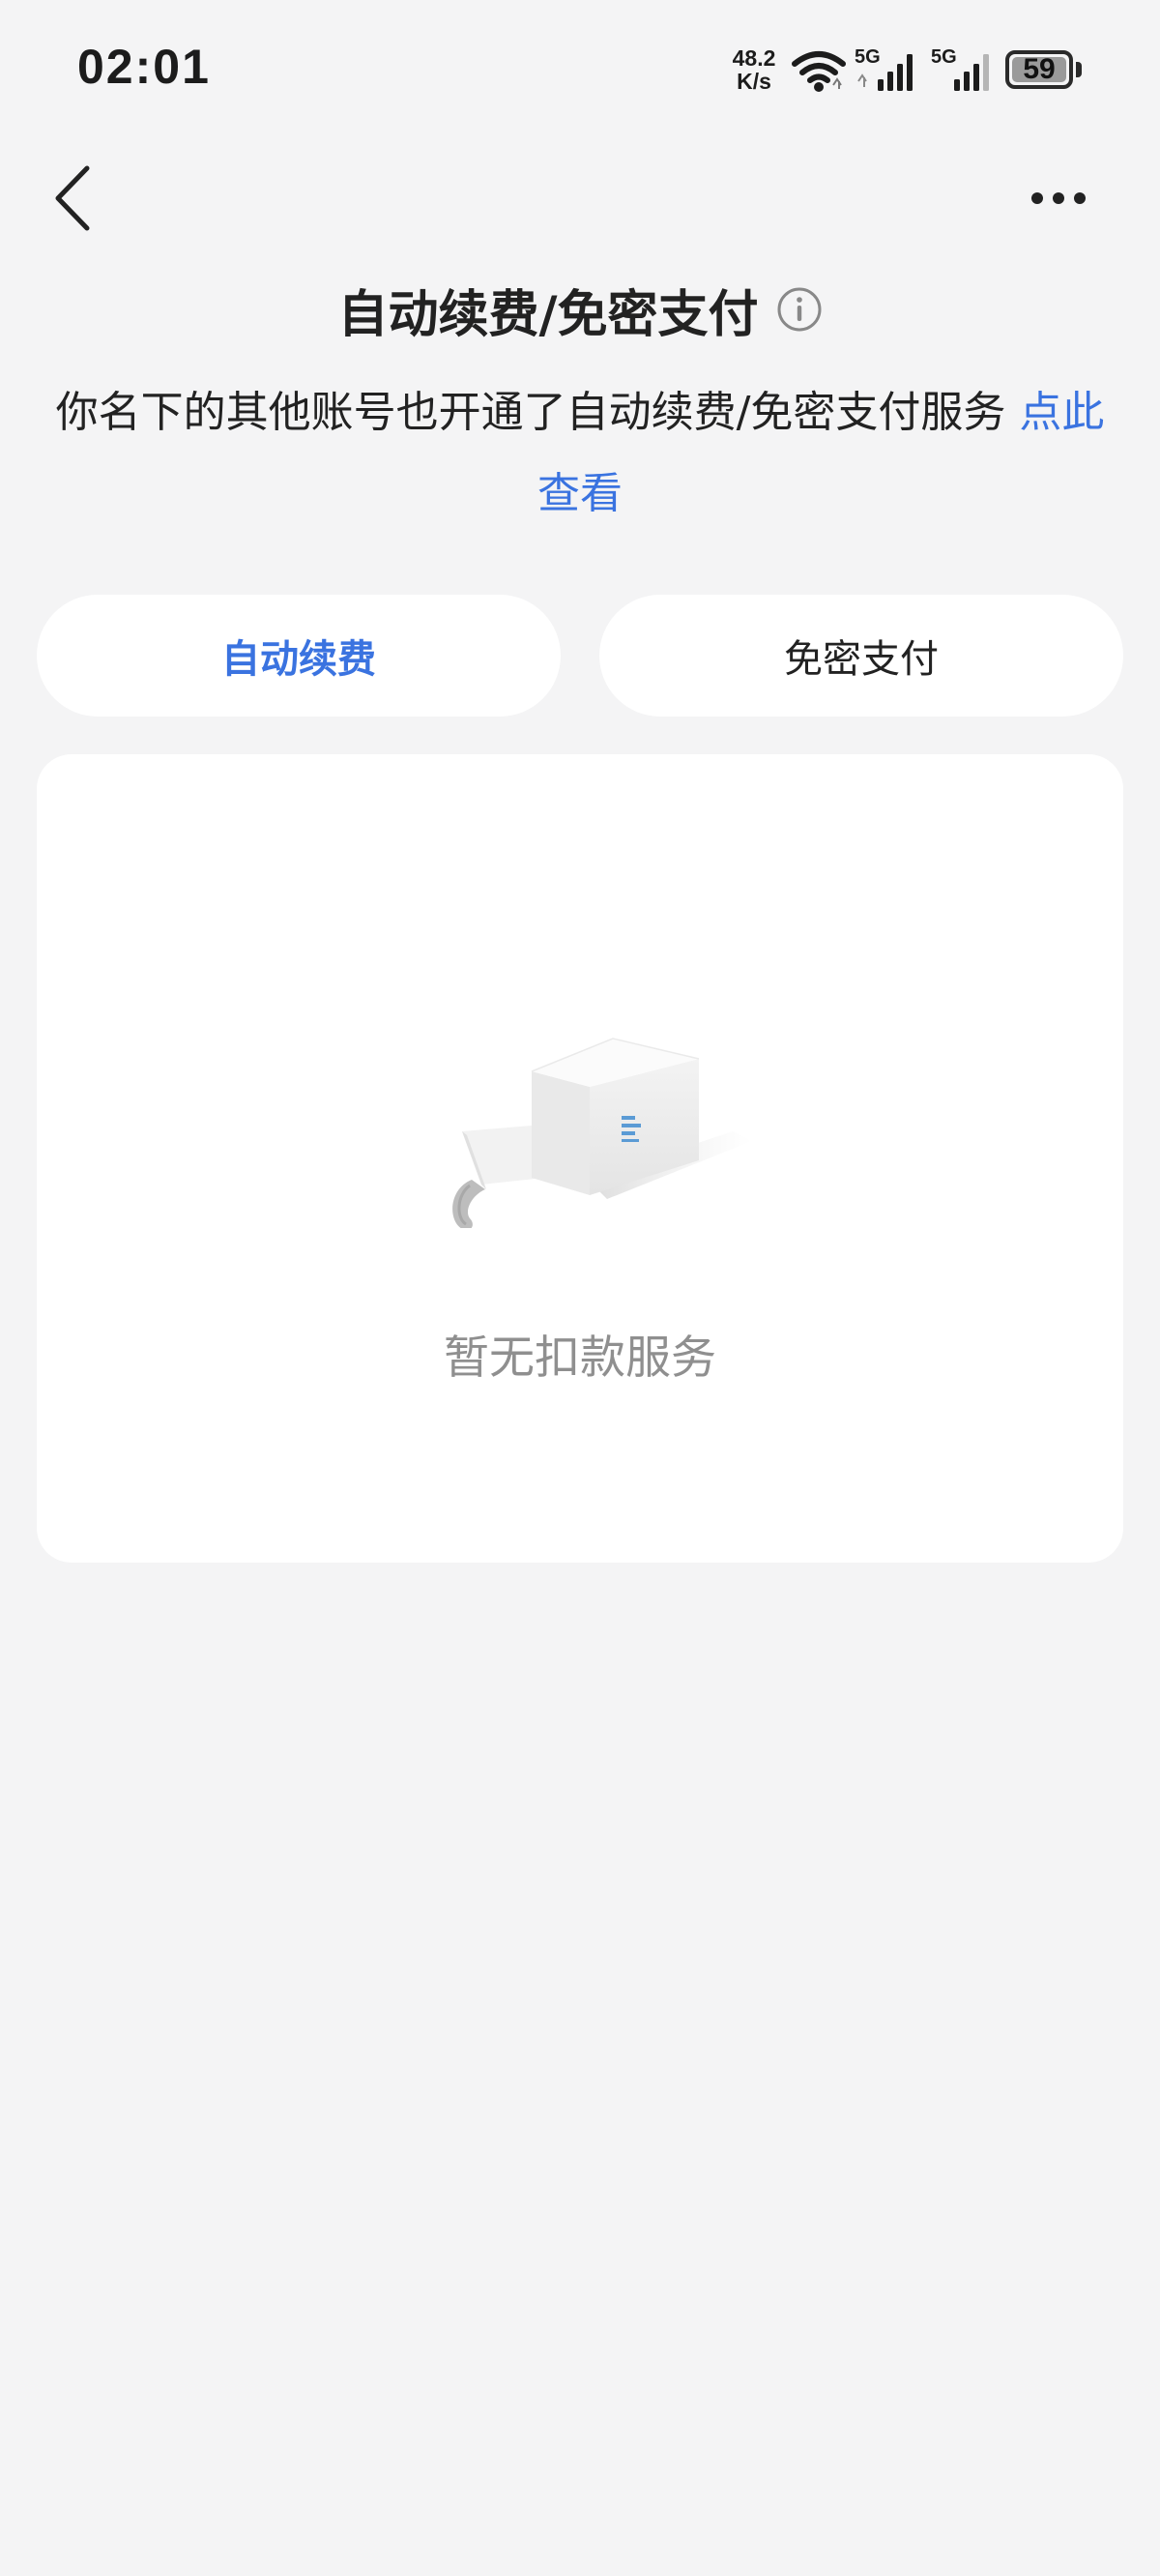  What do you see at coordinates (299, 656) in the screenshot?
I see `tab-auto-renewal: 自动续费` at bounding box center [299, 656].